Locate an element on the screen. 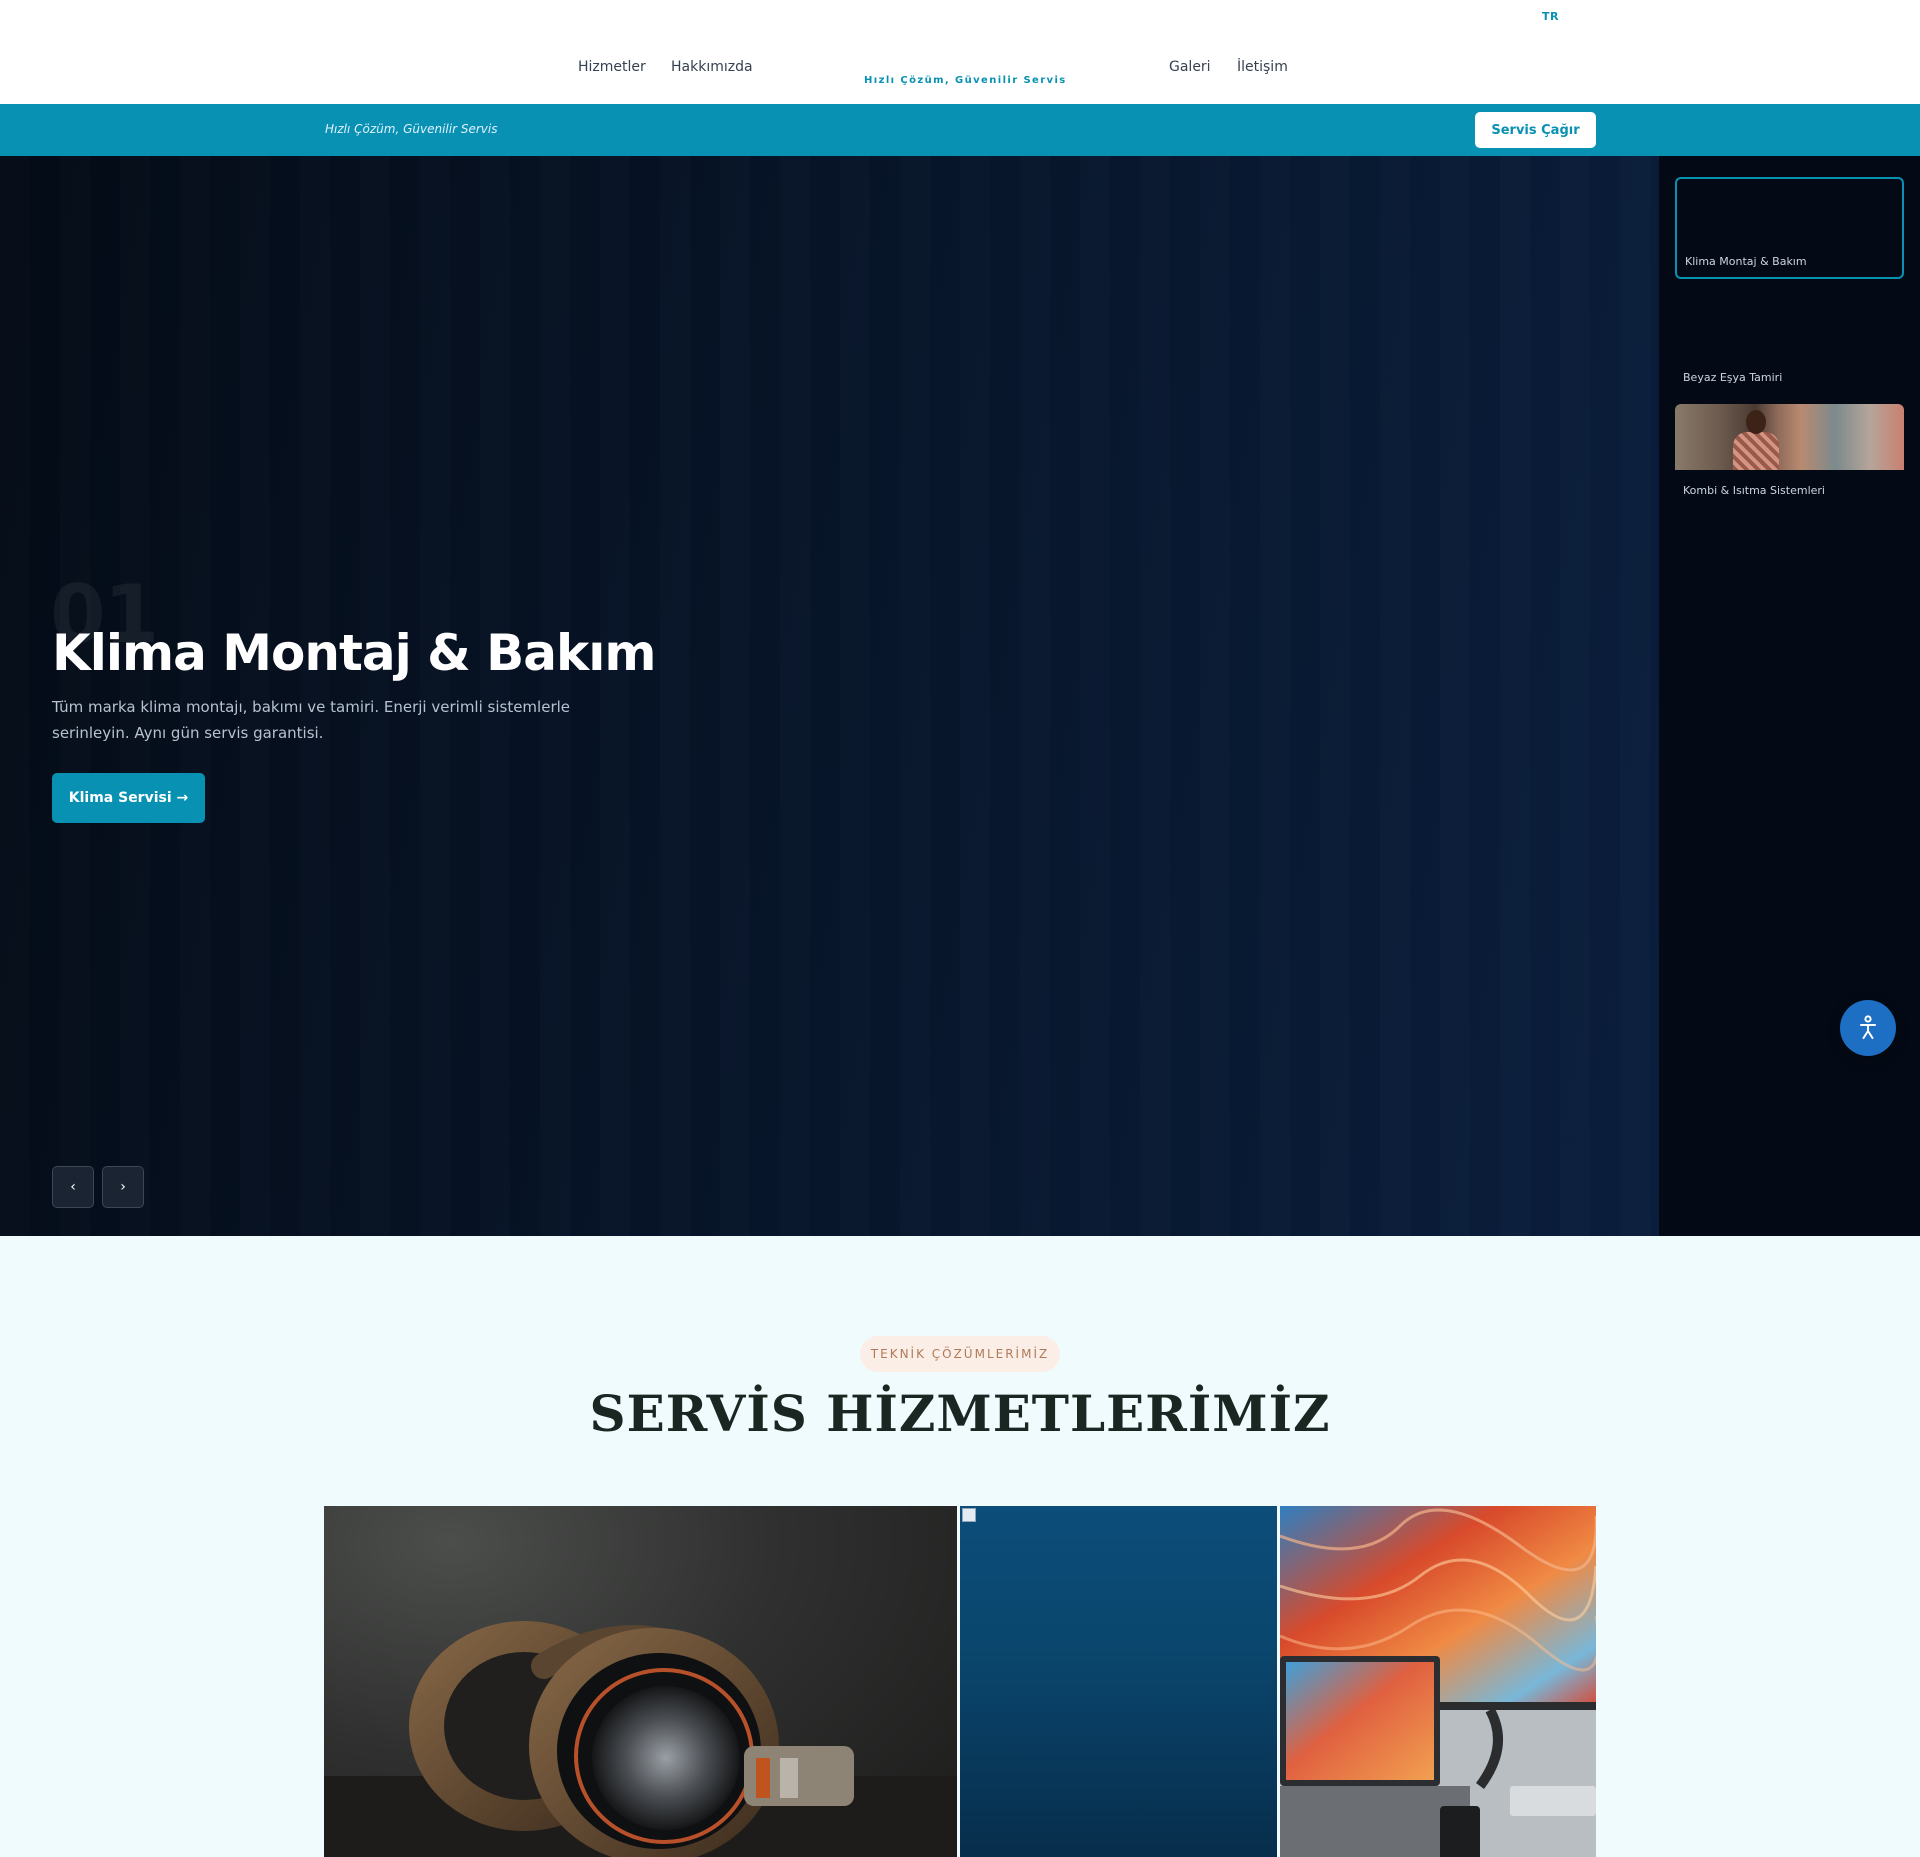  slide-cta-button: Klima Servisi → is located at coordinates (128, 798).